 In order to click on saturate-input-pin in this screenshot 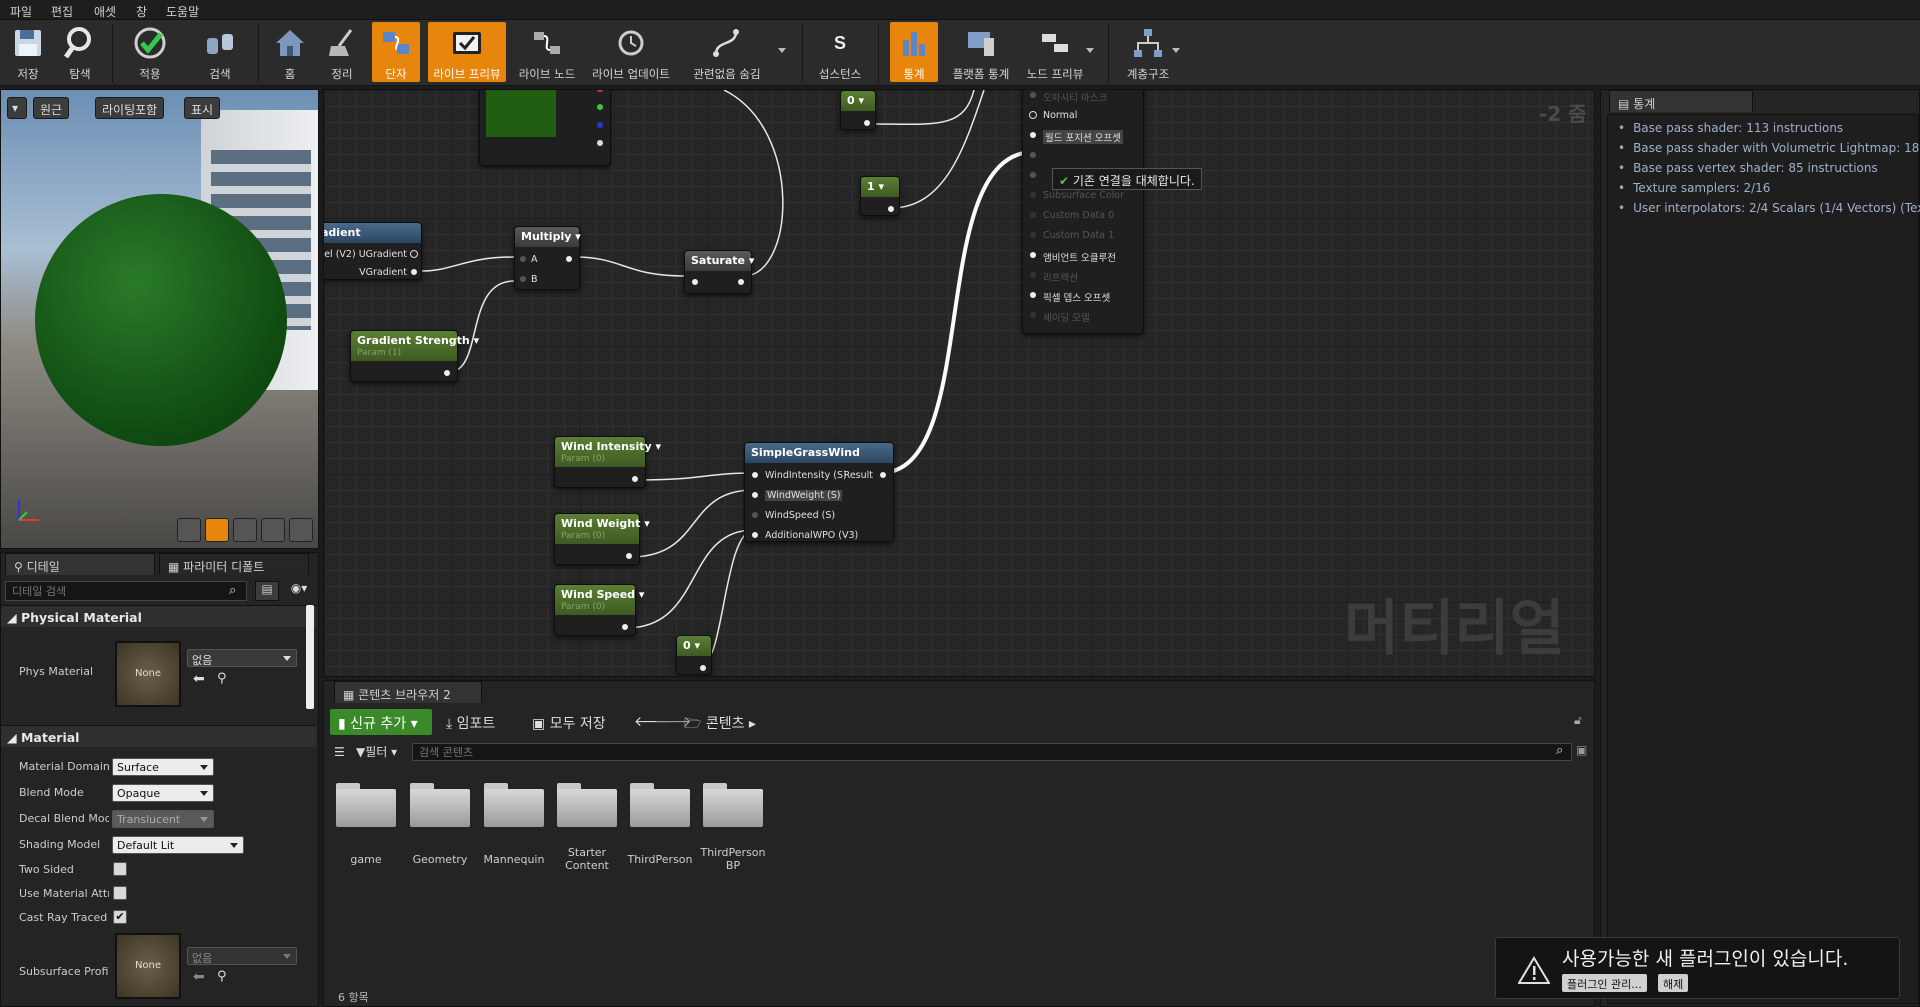, I will do `click(695, 282)`.